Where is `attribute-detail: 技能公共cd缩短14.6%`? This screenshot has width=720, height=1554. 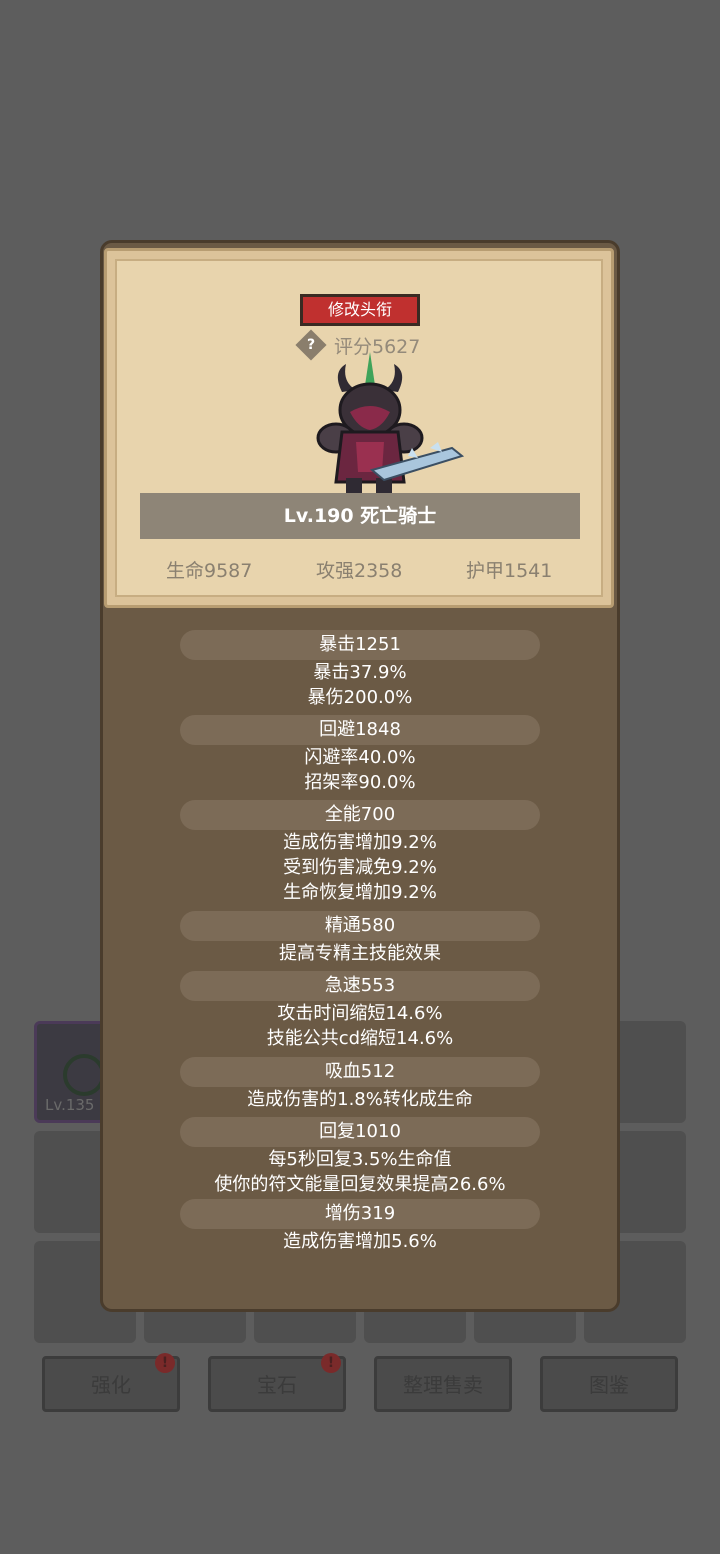 attribute-detail: 技能公共cd缩短14.6% is located at coordinates (360, 1038).